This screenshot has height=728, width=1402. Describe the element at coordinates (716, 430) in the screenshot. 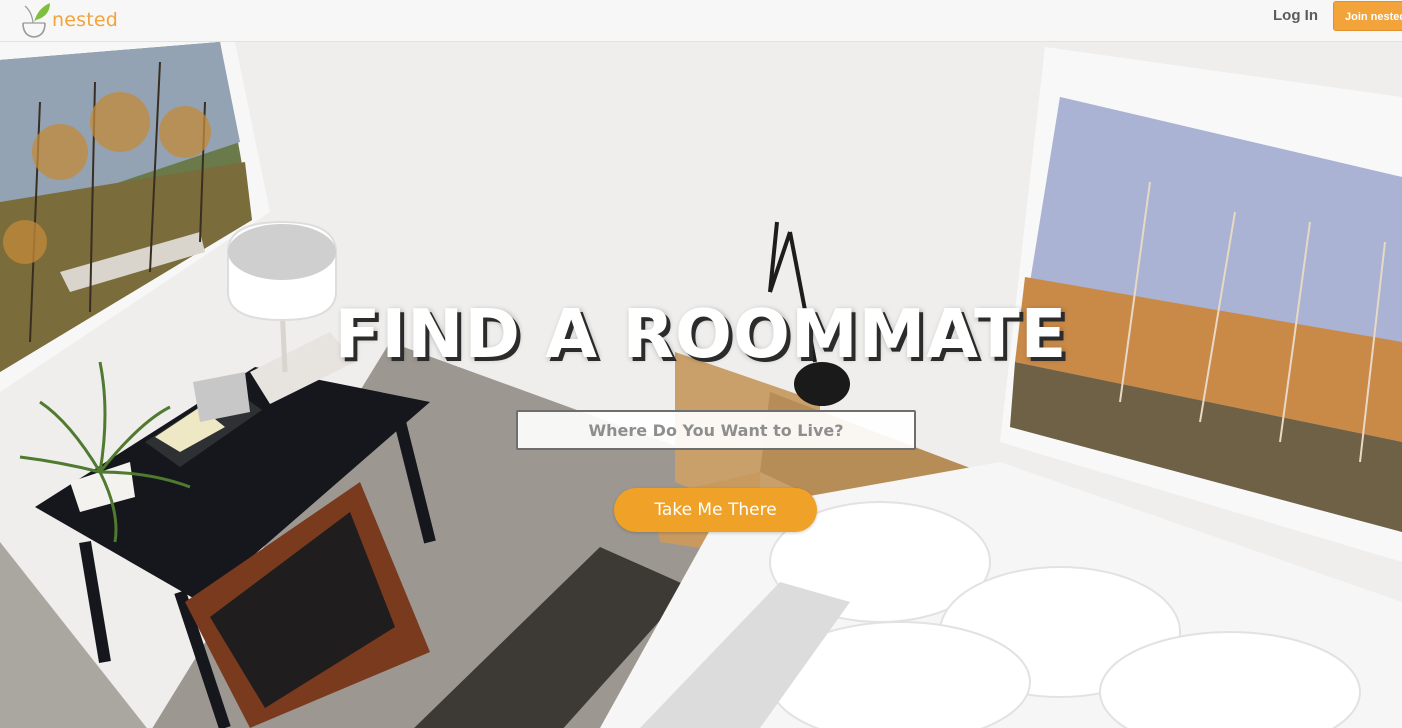

I see `location-search-input` at that location.